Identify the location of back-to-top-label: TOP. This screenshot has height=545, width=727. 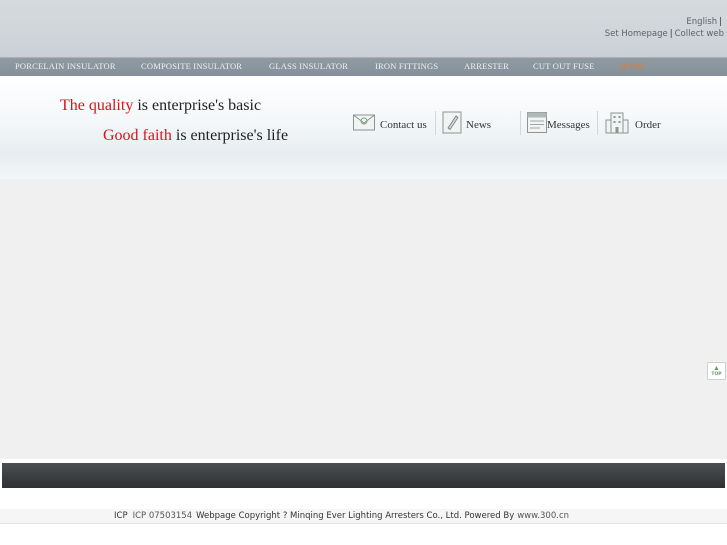
(716, 374).